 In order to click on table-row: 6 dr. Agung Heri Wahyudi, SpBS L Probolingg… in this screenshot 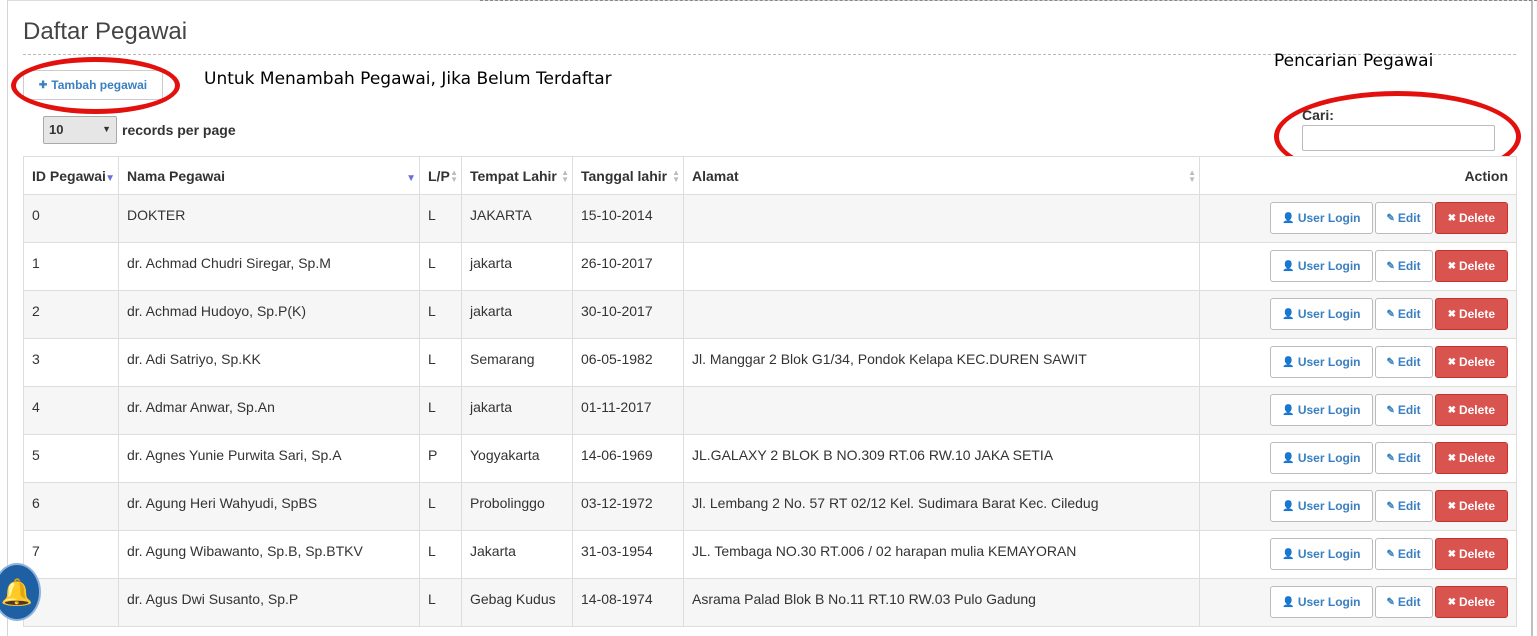, I will do `click(770, 506)`.